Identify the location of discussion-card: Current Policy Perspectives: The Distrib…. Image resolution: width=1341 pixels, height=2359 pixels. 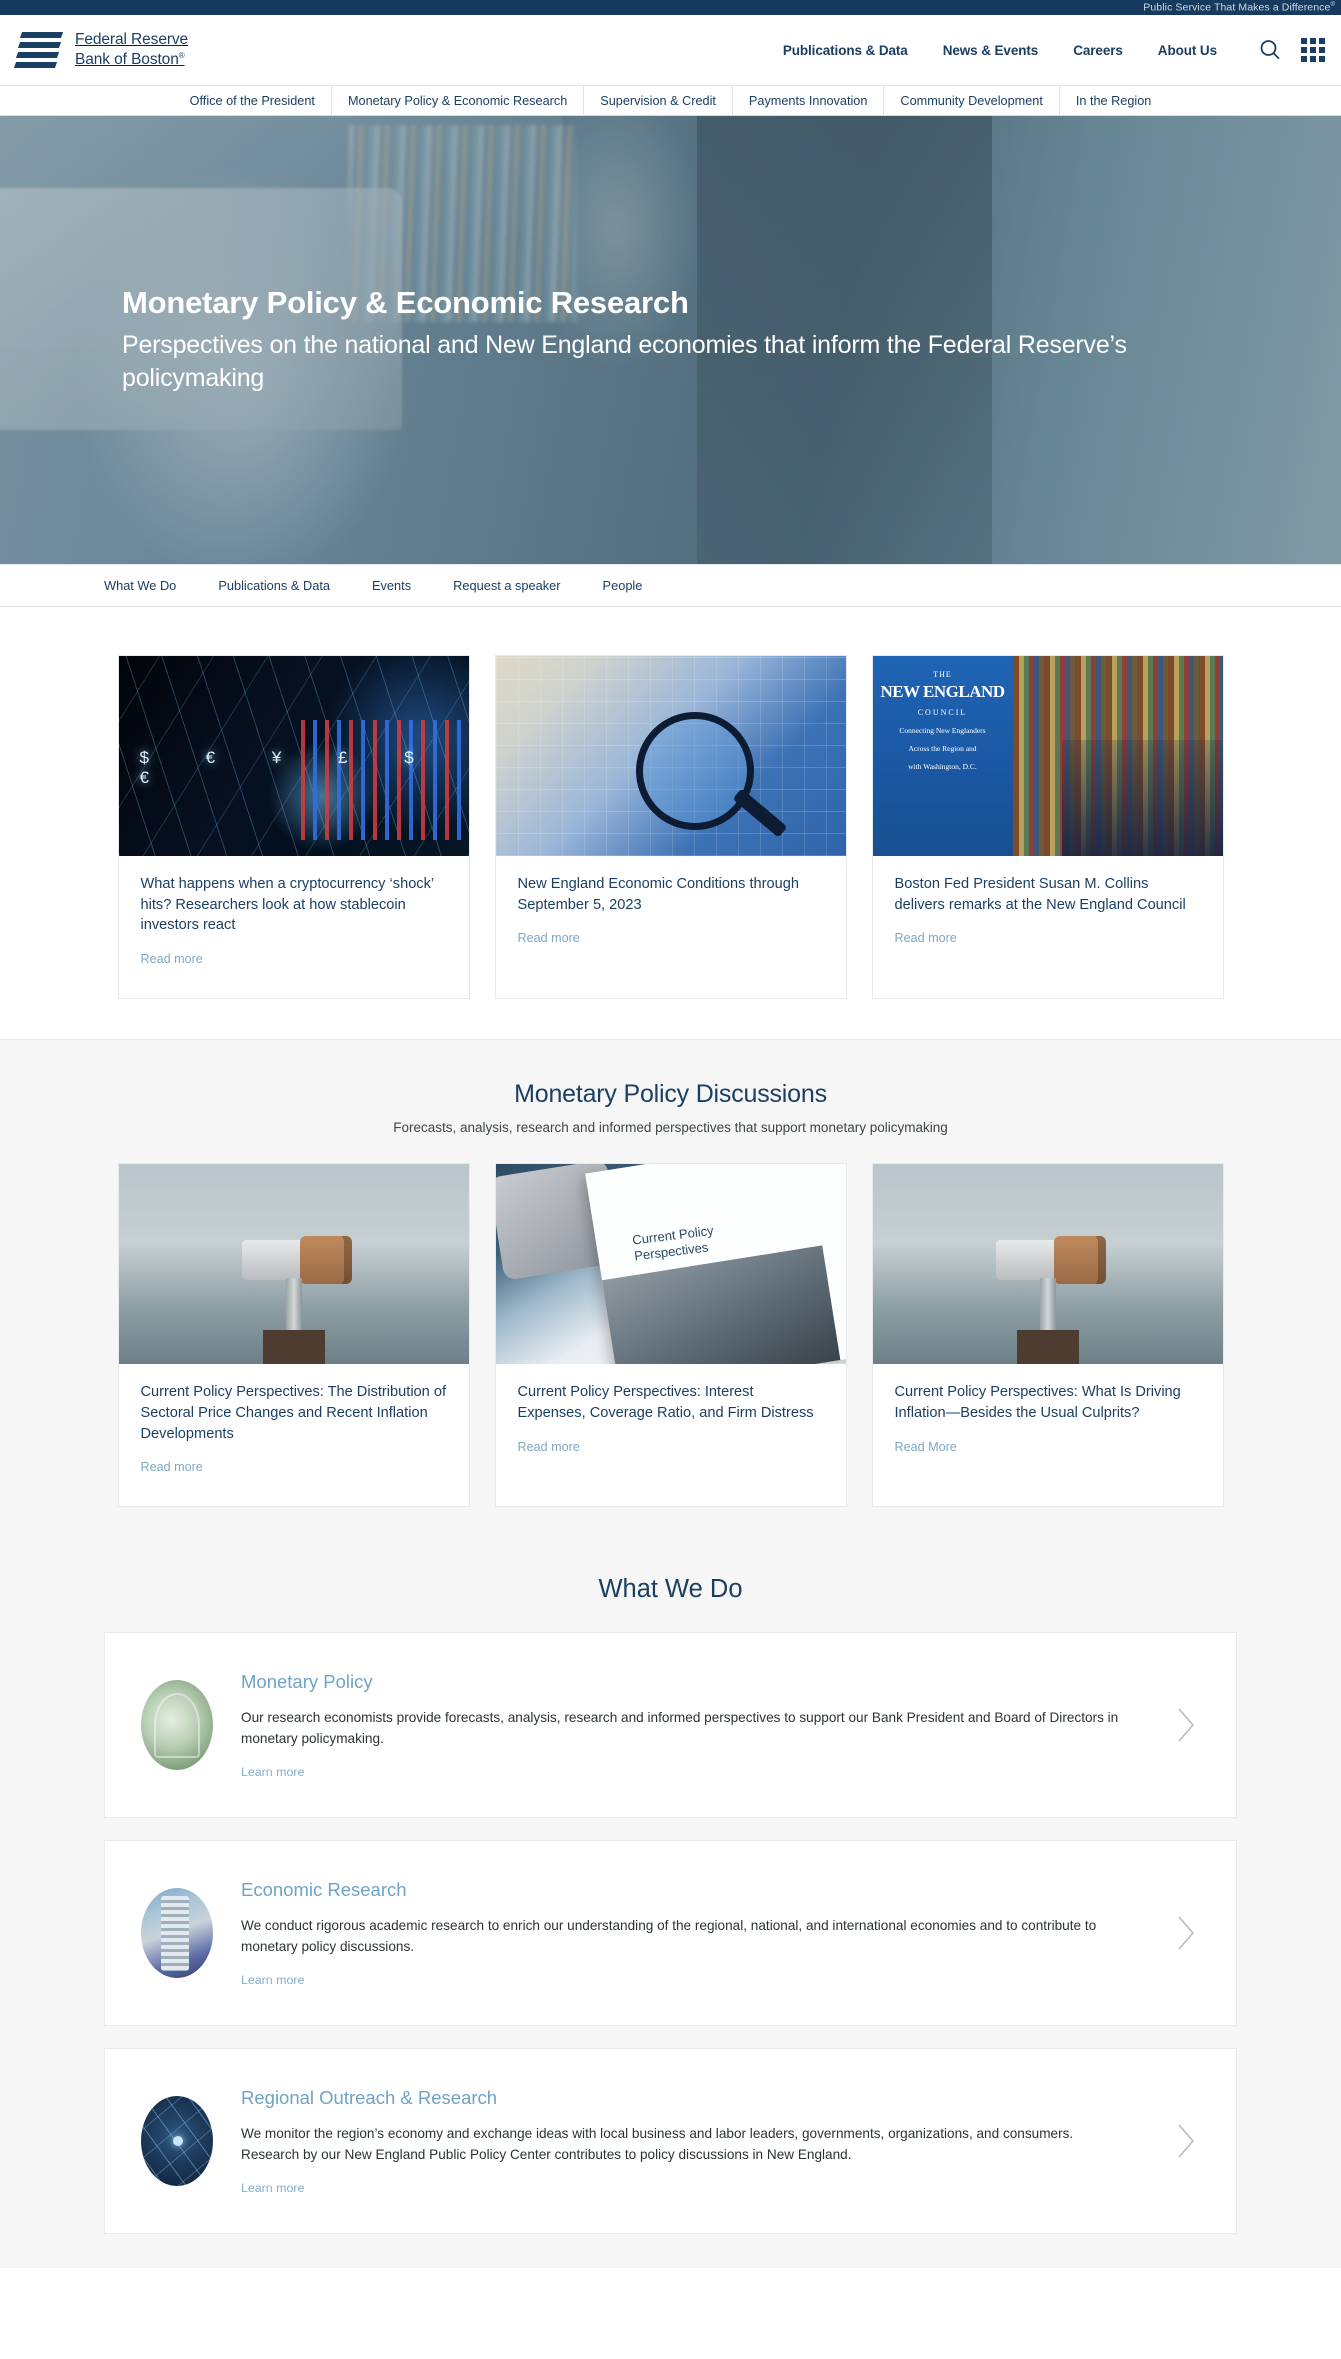
(293, 1335).